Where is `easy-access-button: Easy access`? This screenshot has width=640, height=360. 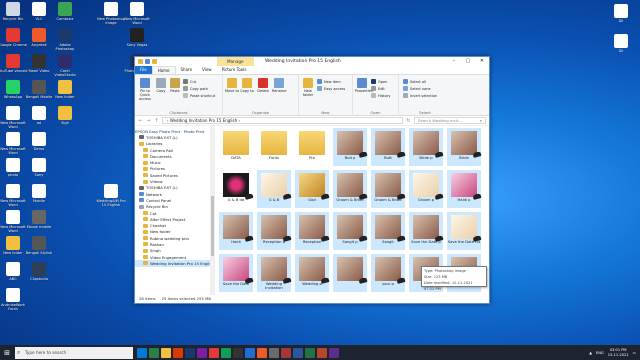
easy-access-button: Easy access is located at coordinates (331, 88).